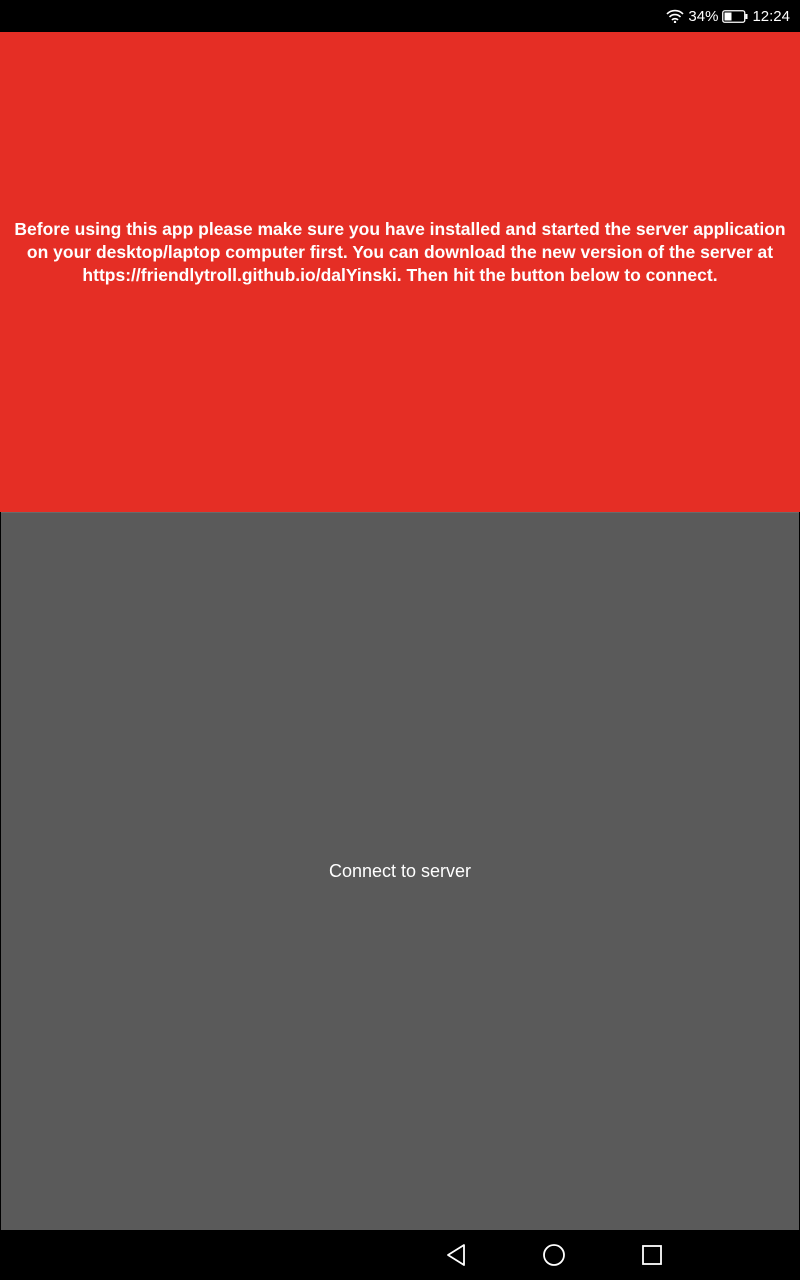 The image size is (800, 1280). What do you see at coordinates (400, 16) in the screenshot?
I see `status-bar: 34% 12:24` at bounding box center [400, 16].